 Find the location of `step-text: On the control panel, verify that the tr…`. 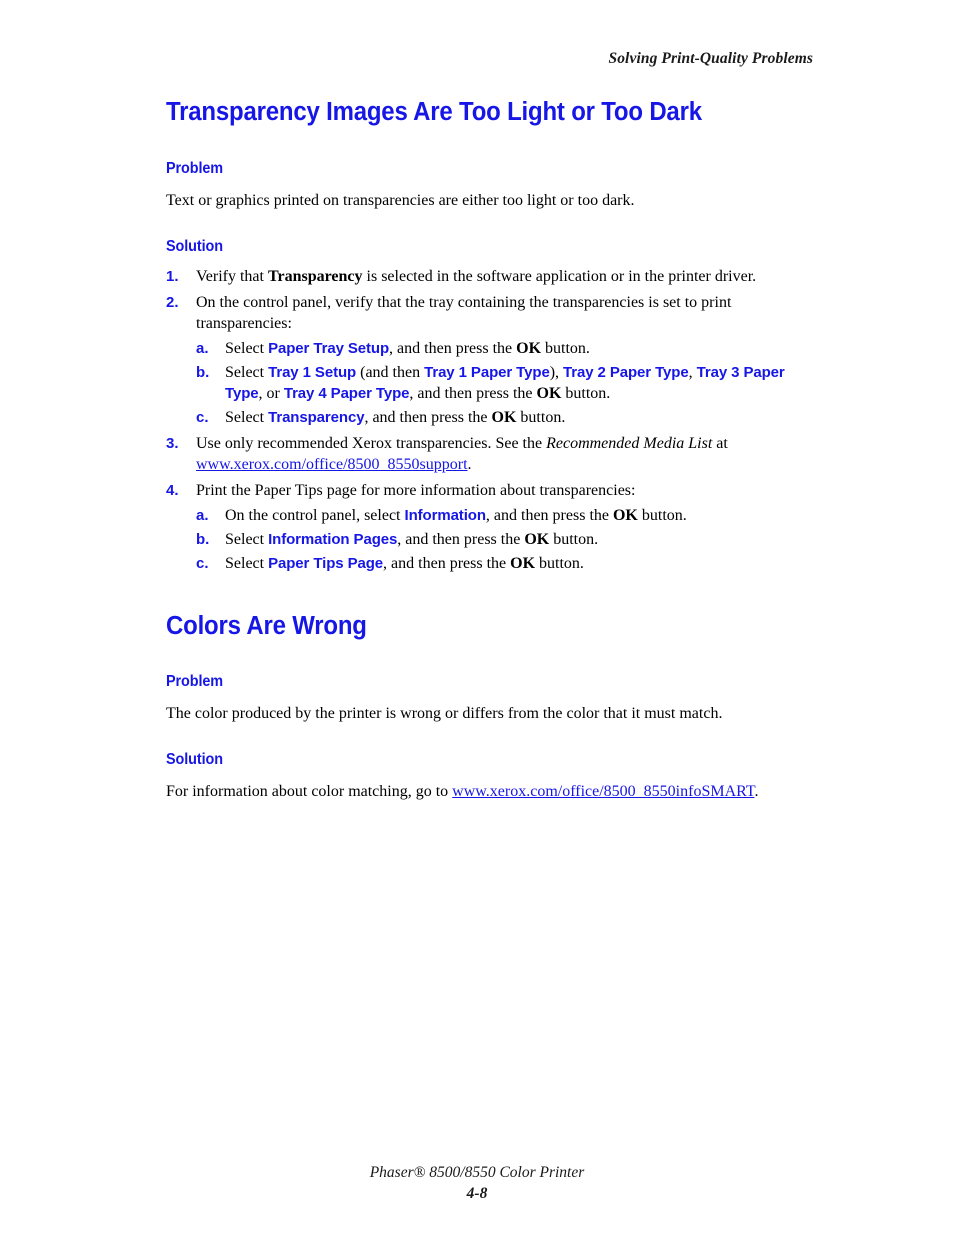

step-text: On the control panel, verify that the tr… is located at coordinates (464, 313).